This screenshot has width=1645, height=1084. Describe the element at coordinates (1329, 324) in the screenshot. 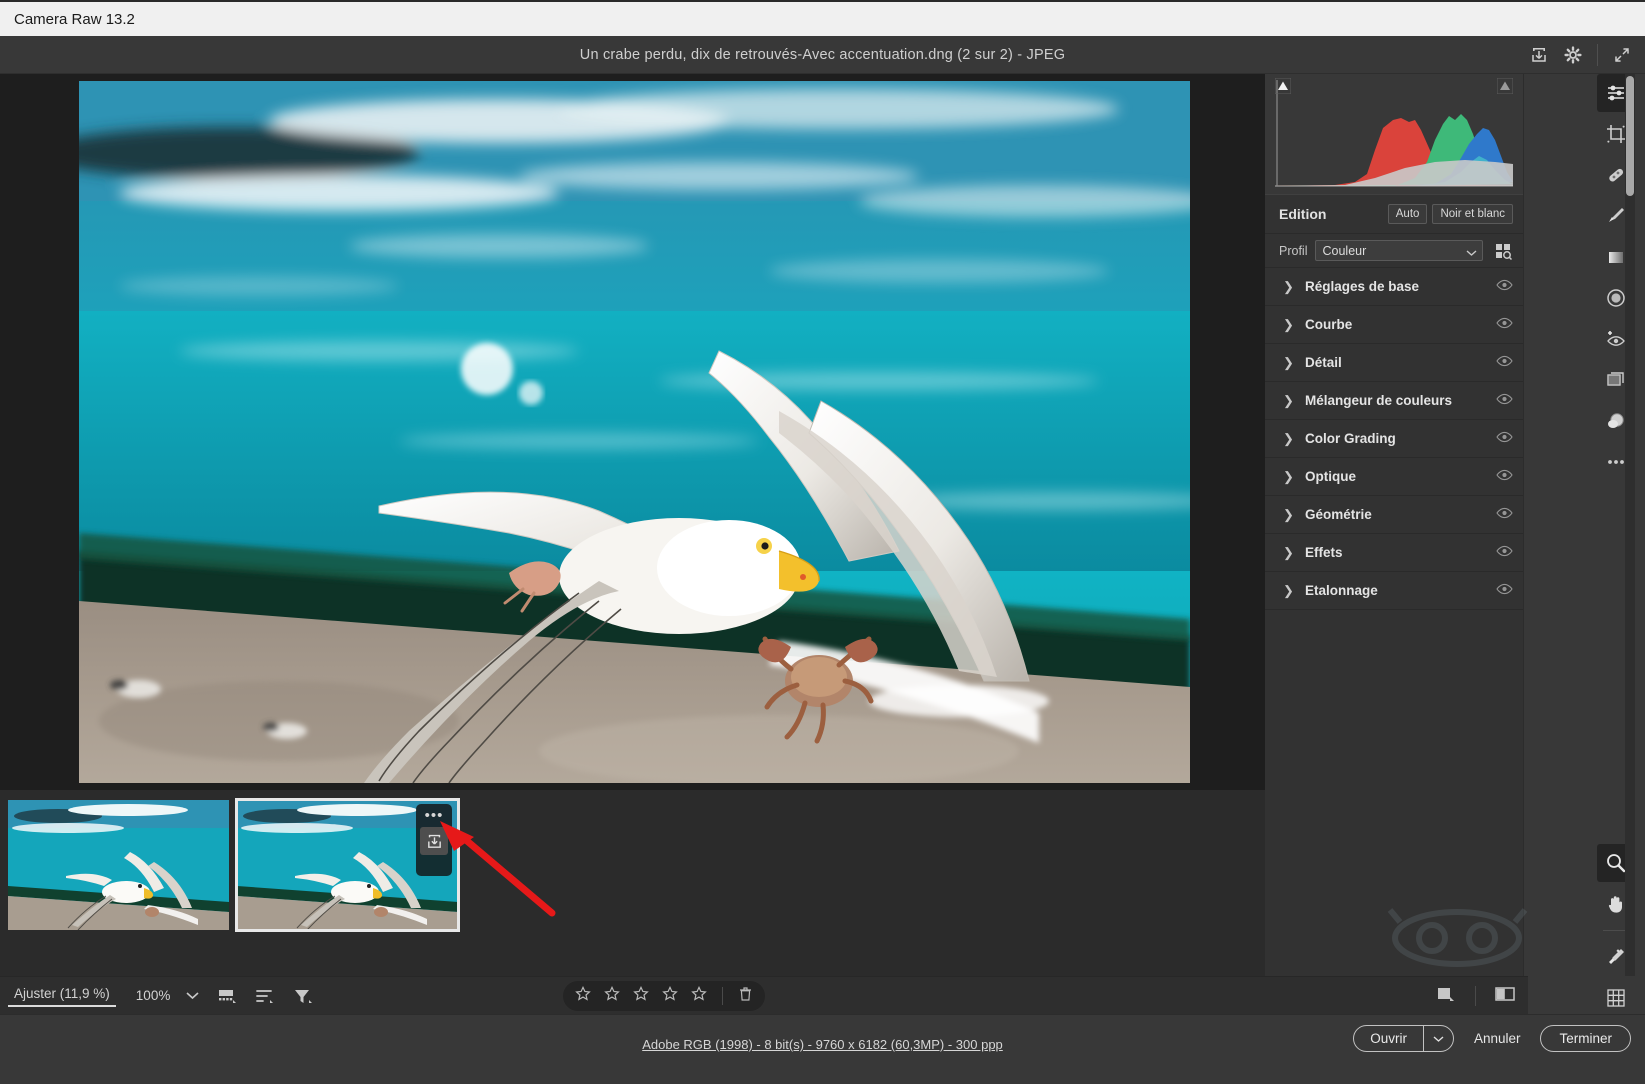

I see `section-label: Courbe` at that location.